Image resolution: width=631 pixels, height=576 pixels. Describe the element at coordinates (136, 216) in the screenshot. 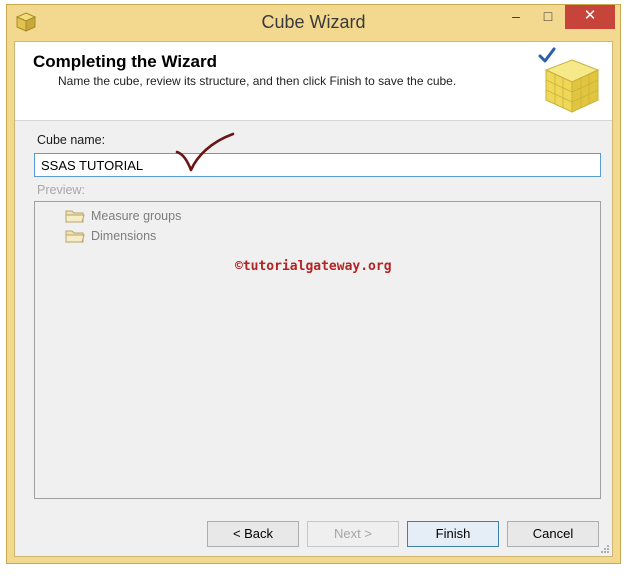

I see `tree-item-label: Measure groups` at that location.